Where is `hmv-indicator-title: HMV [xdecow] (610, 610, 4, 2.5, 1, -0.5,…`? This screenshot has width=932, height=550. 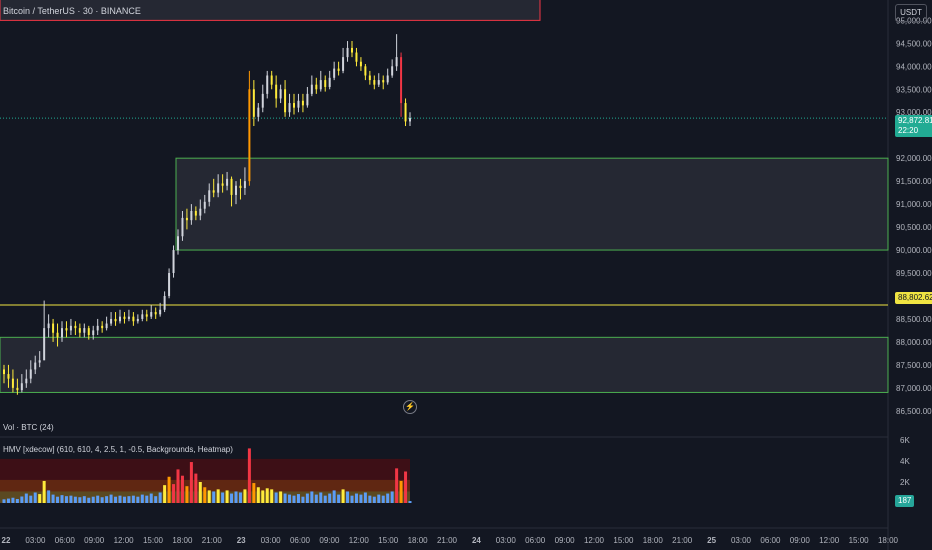
hmv-indicator-title: HMV [xdecow] (610, 610, 4, 2.5, 1, -0.5,… is located at coordinates (118, 449).